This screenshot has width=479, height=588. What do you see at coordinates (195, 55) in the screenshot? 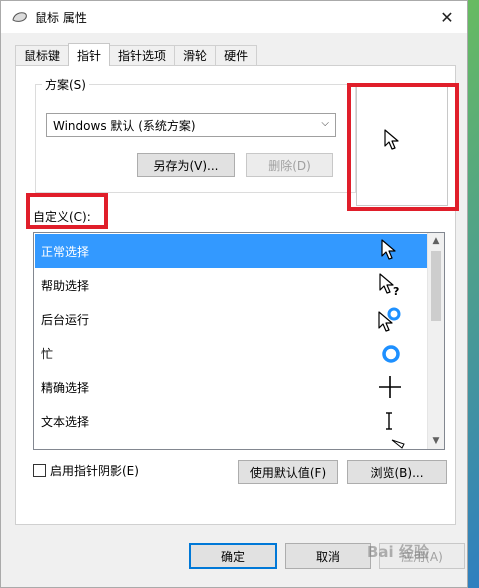
I see `tab-wheel: 滑轮` at bounding box center [195, 55].